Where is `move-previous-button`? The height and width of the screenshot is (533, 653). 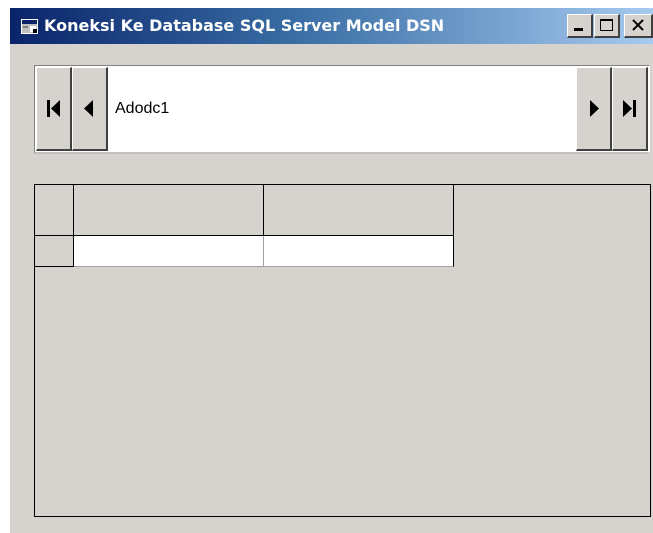 move-previous-button is located at coordinates (90, 109).